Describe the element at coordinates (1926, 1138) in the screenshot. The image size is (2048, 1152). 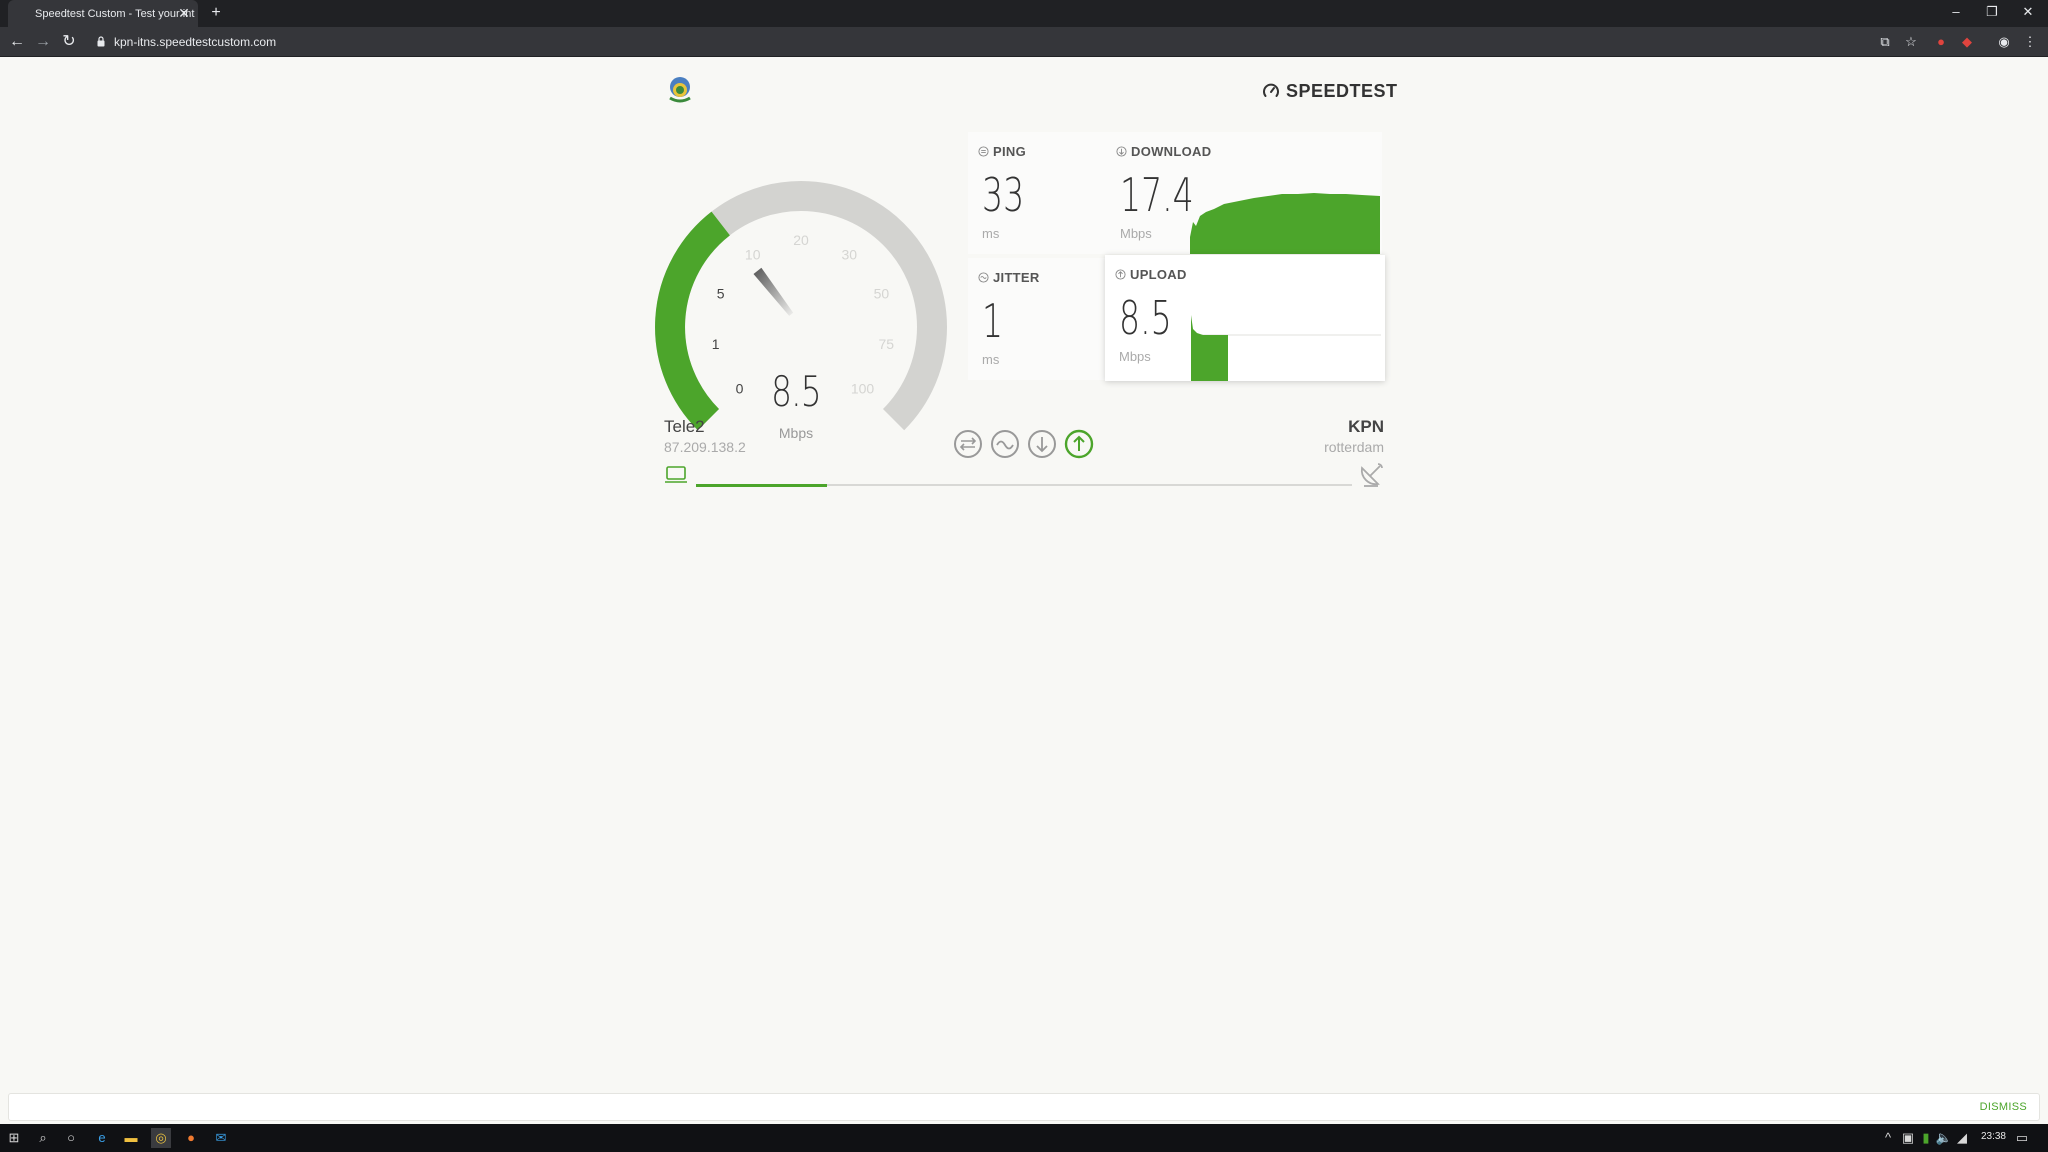
I see `tray-battery-icon: ▮` at that location.